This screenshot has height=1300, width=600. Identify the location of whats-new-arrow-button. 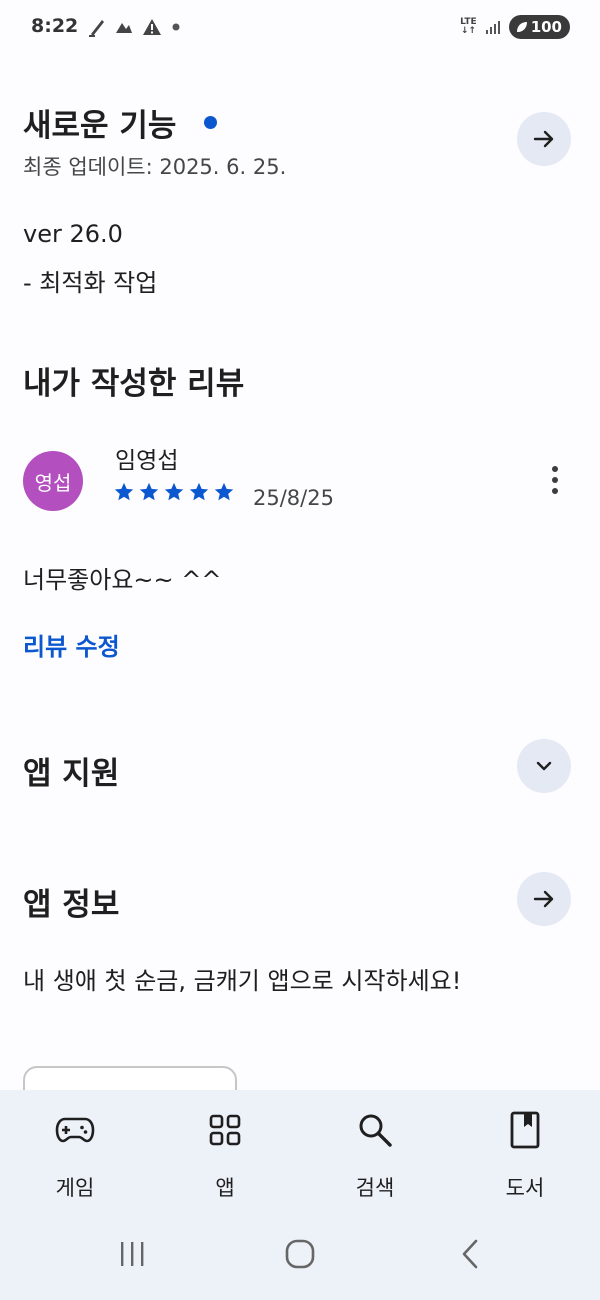
(544, 139).